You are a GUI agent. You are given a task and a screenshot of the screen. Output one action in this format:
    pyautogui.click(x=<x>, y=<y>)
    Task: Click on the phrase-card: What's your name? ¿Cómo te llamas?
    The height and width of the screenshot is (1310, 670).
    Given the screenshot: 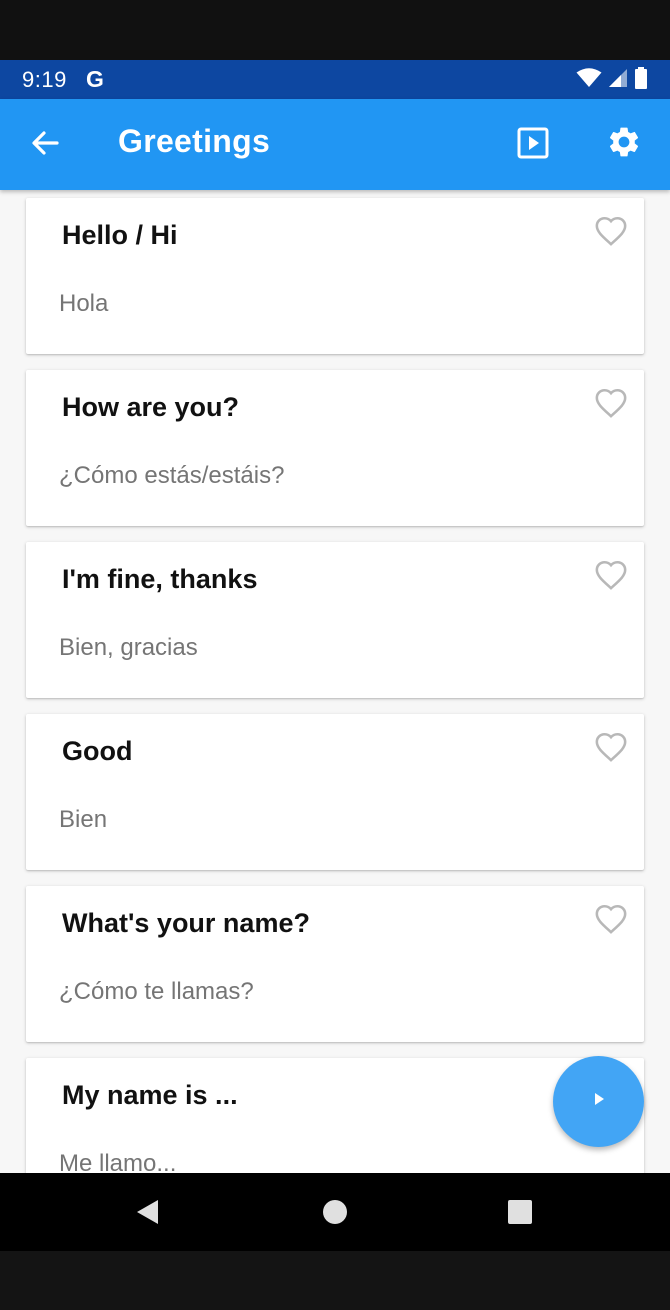 What is the action you would take?
    pyautogui.click(x=335, y=964)
    